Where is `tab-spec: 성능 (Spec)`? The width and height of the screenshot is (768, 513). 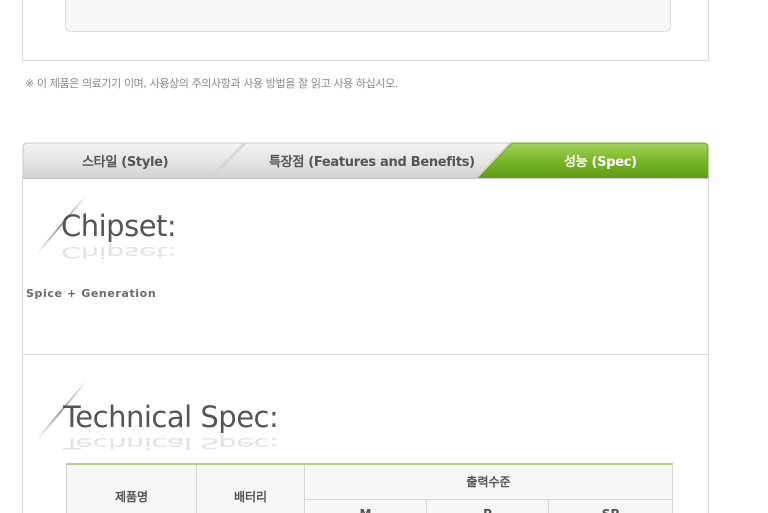
tab-spec: 성능 (Spec) is located at coordinates (600, 160).